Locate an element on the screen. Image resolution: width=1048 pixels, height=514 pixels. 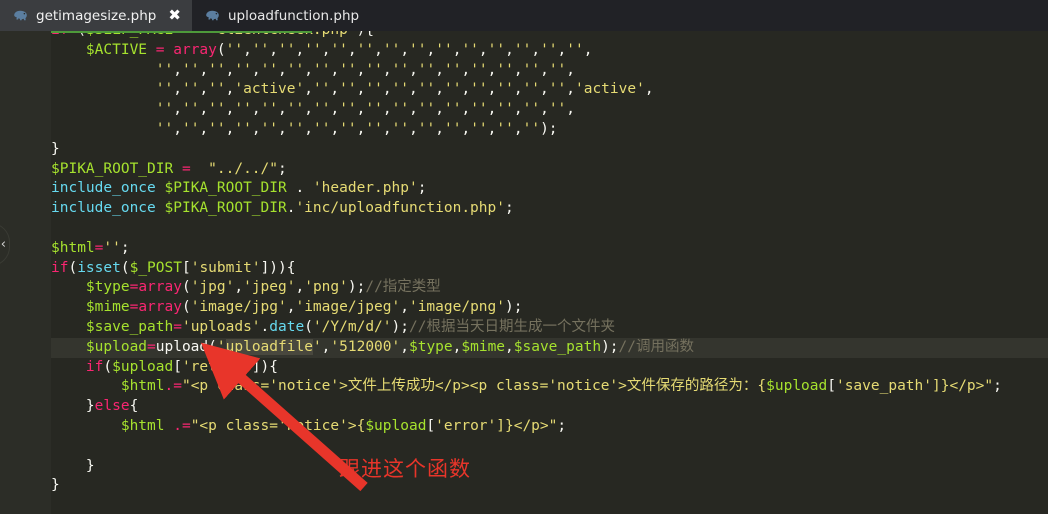
code-line: 17$html=''; is located at coordinates (524, 249).